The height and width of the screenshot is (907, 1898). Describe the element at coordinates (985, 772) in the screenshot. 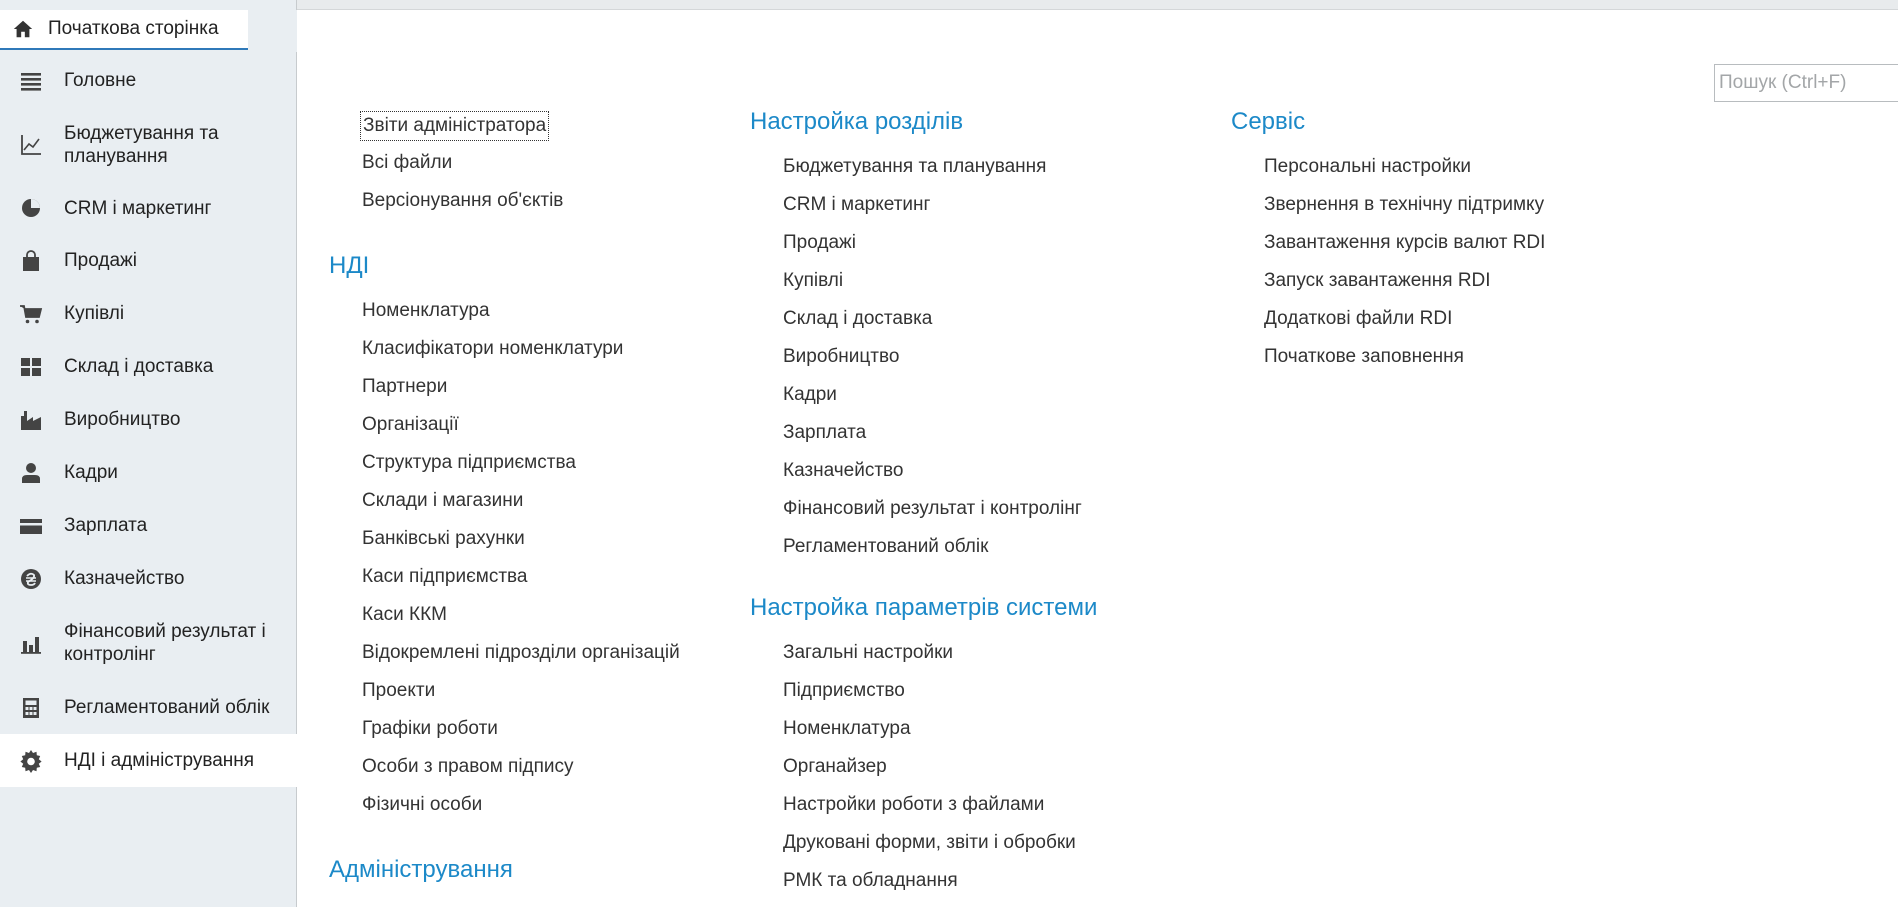

I see `system-params-link-4: Органайзер` at that location.